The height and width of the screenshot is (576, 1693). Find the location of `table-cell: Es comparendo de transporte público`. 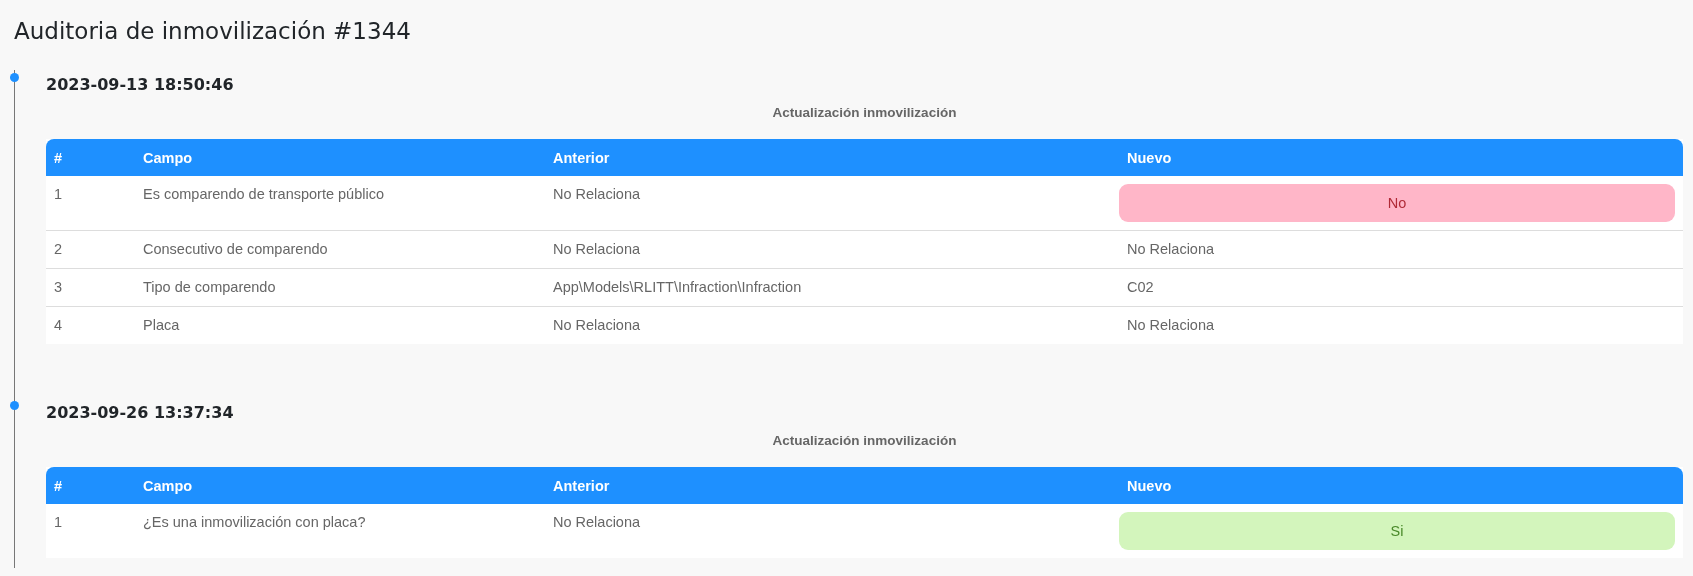

table-cell: Es comparendo de transporte público is located at coordinates (340, 203).